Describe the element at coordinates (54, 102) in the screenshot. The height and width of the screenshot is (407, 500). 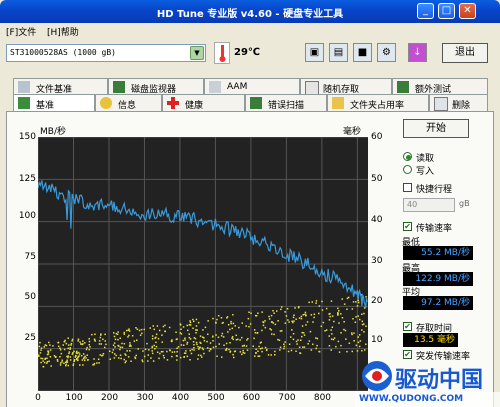
I see `tab-benchmark: 基准` at that location.